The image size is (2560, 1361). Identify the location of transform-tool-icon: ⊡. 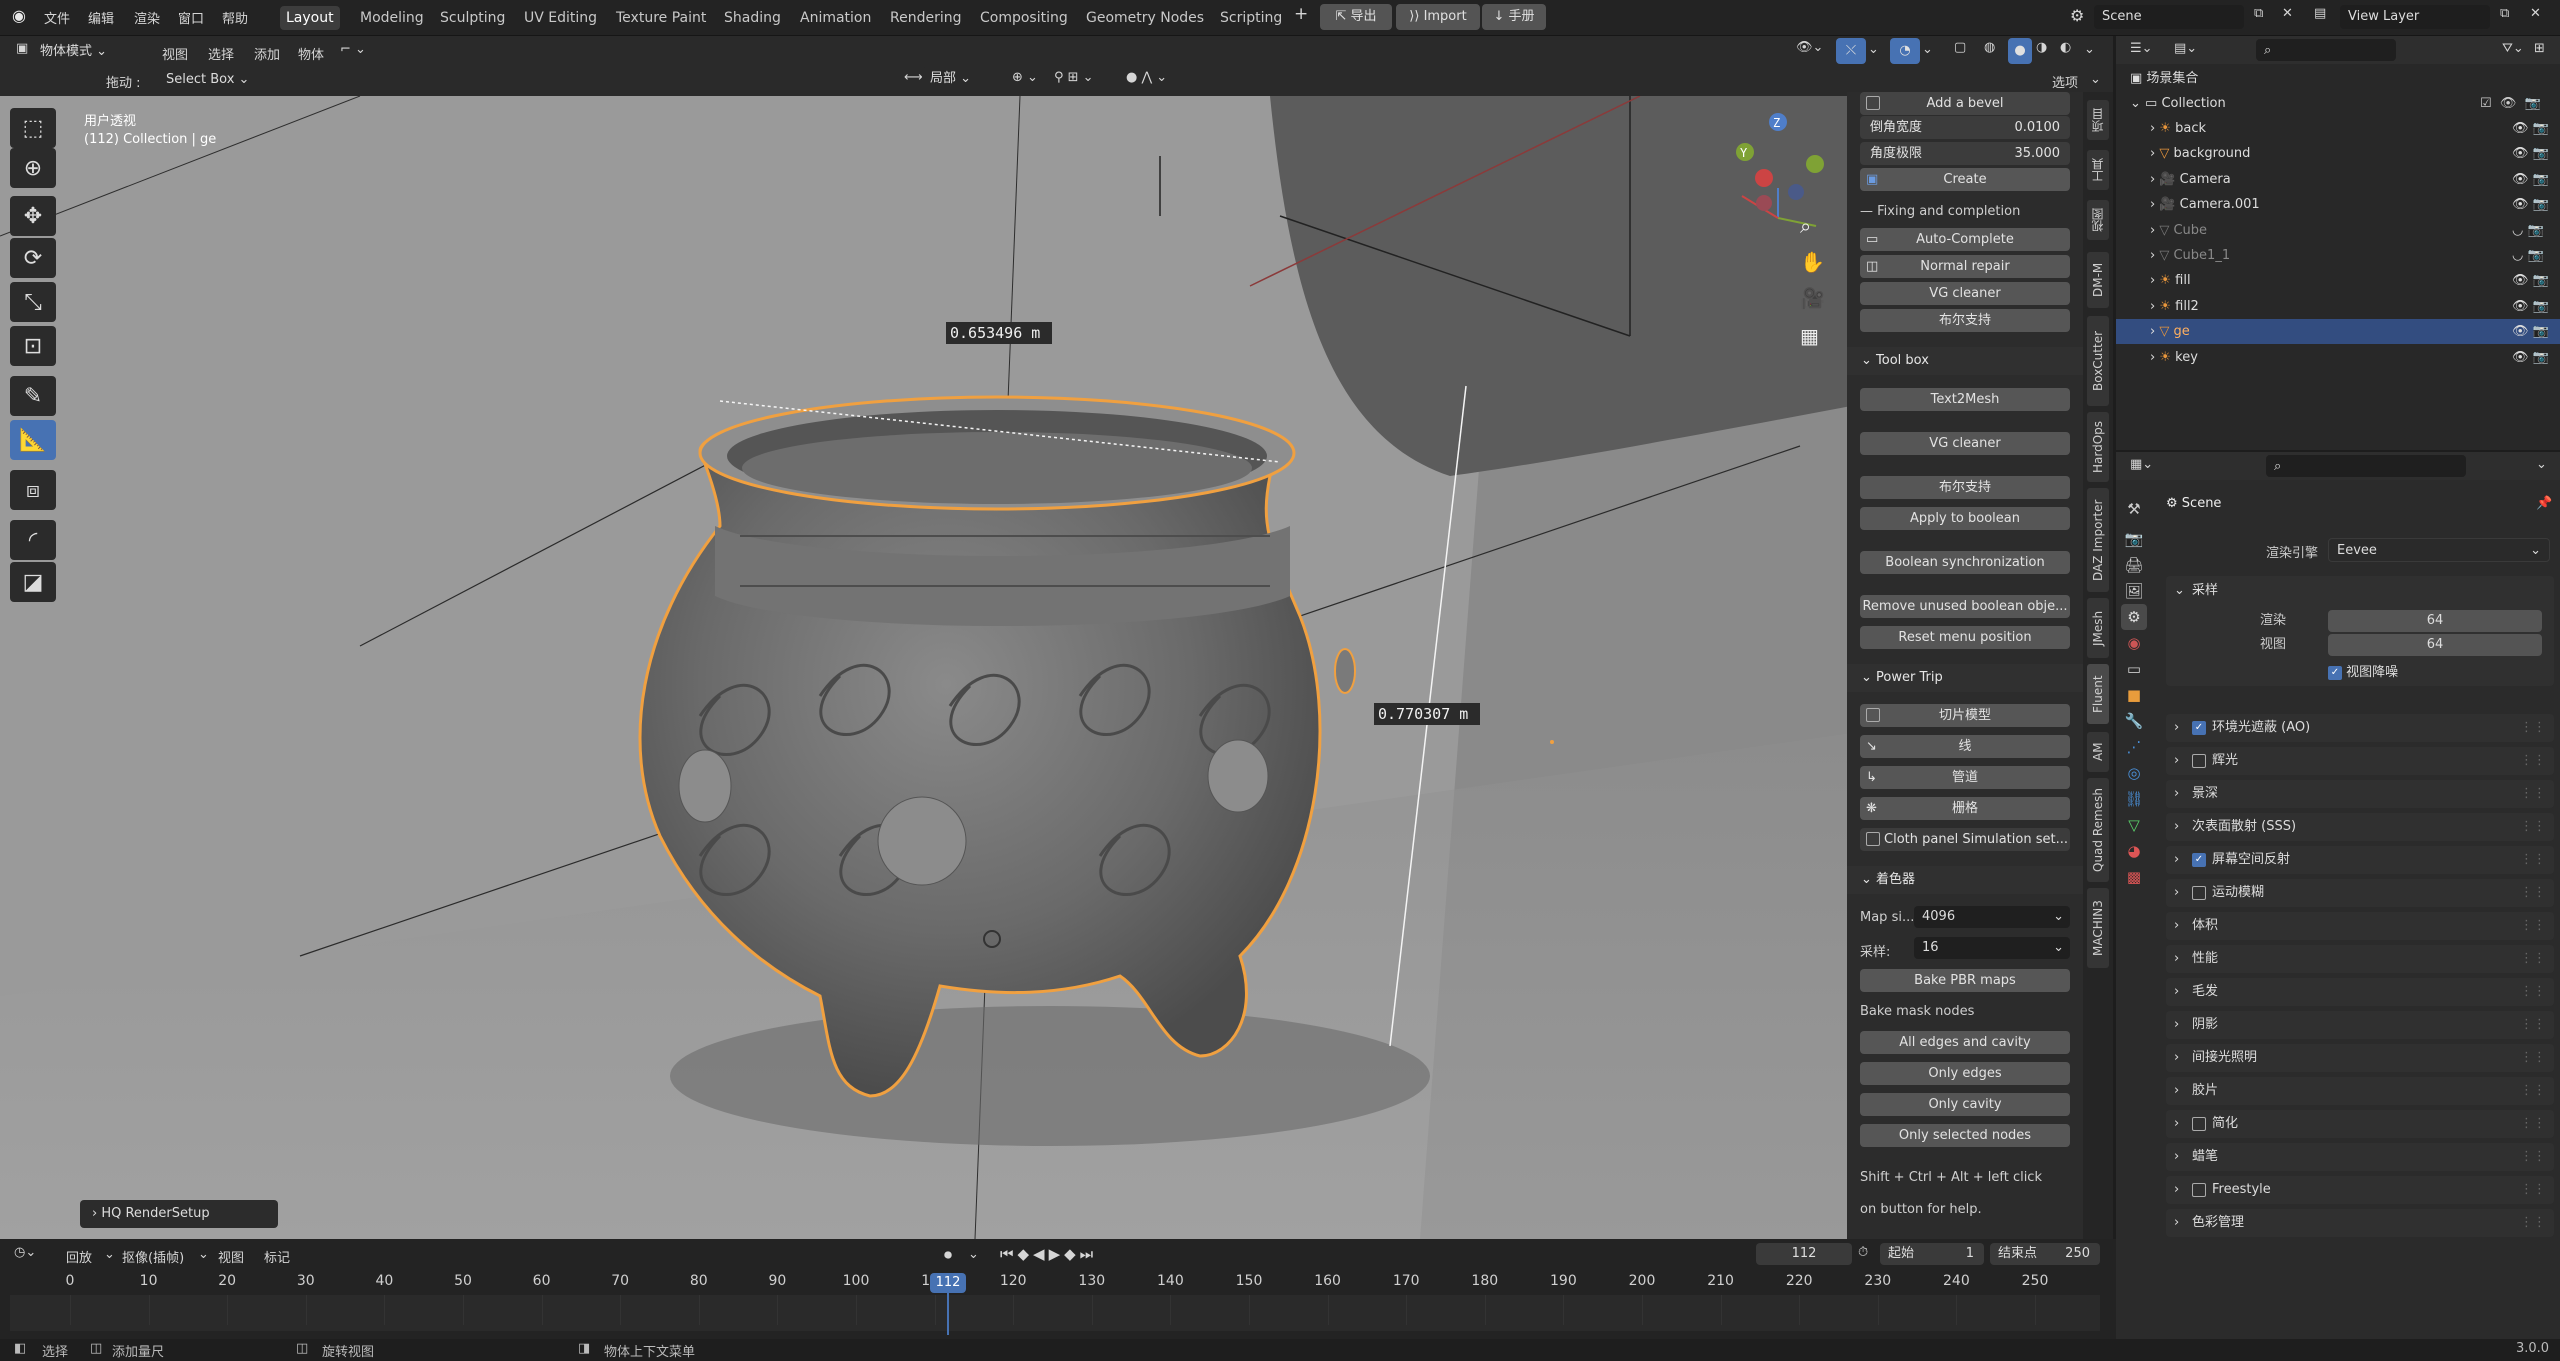
(33, 346).